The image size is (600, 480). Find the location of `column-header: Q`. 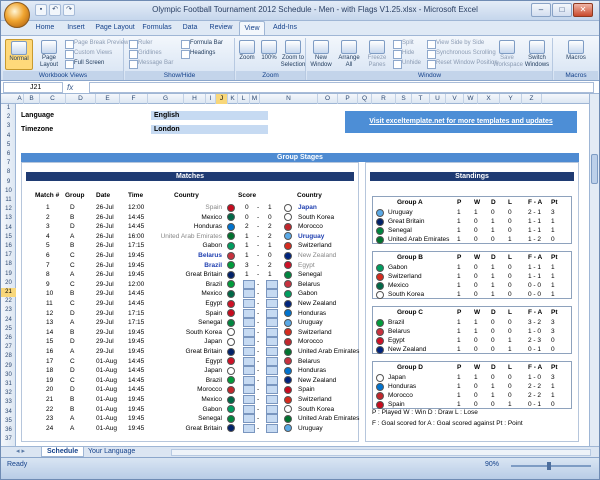

column-header: Q is located at coordinates (365, 99).